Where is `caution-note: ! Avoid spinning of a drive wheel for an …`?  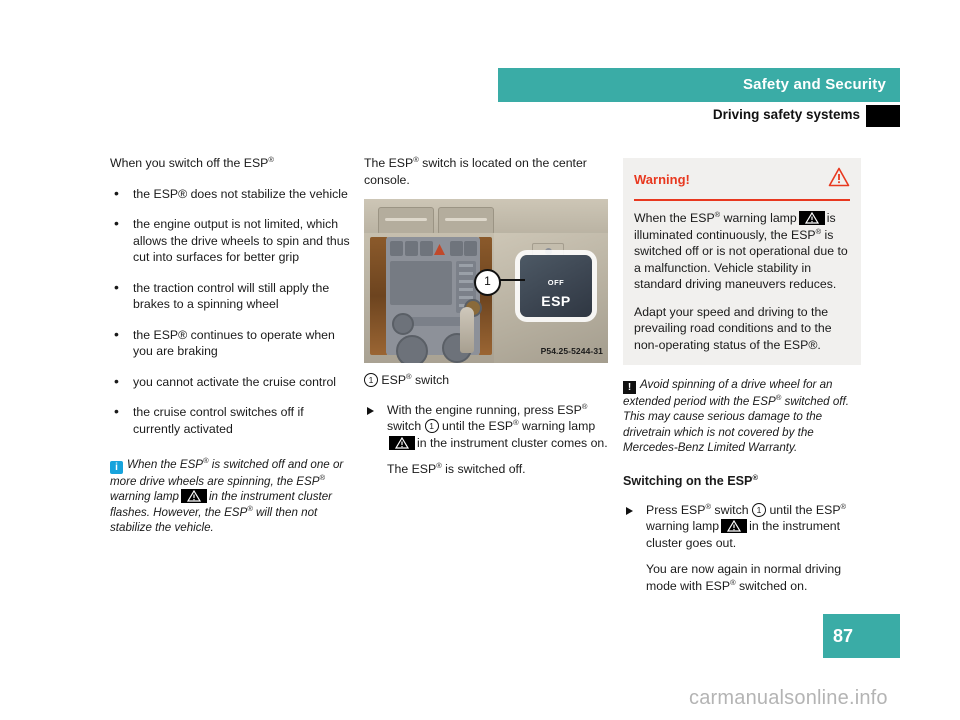
caution-note: ! Avoid spinning of a drive wheel for an … is located at coordinates (742, 416).